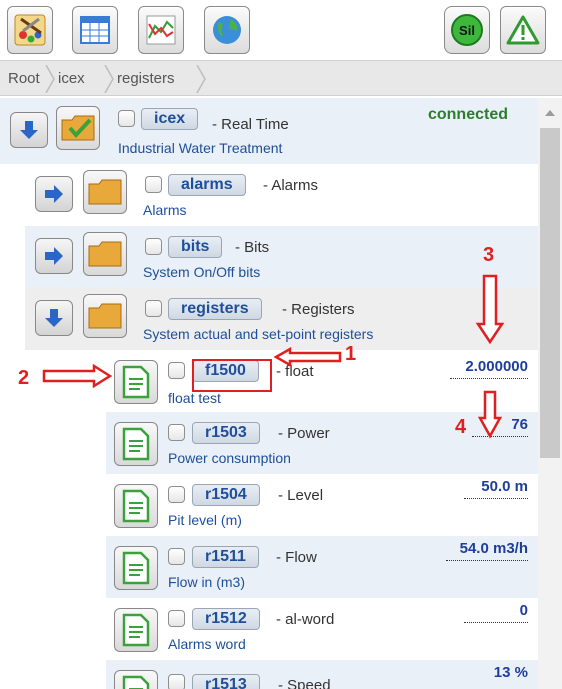 This screenshot has height=689, width=562. I want to click on table-grid-icon, so click(95, 30).